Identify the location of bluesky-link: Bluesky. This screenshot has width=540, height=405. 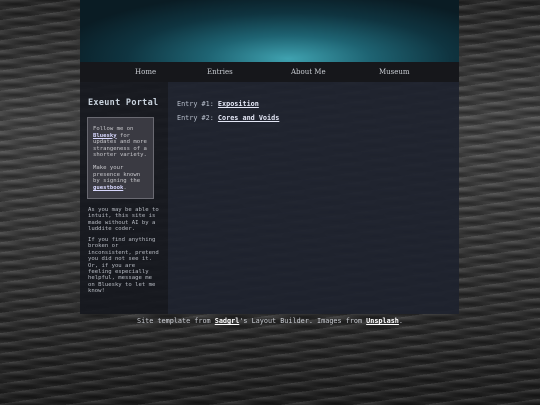
(105, 136).